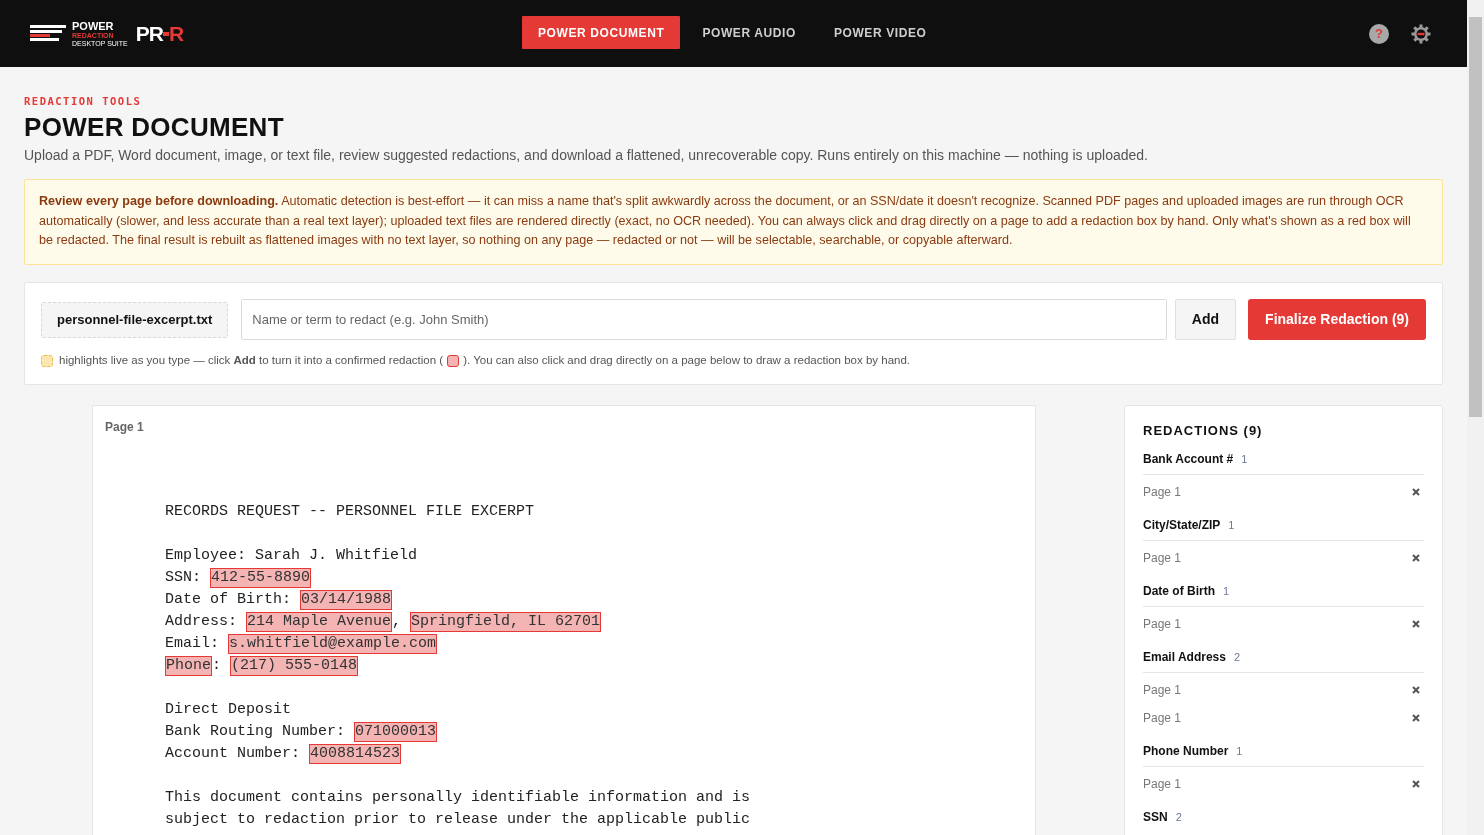  What do you see at coordinates (1184, 658) in the screenshot?
I see `group-label: Email Address` at bounding box center [1184, 658].